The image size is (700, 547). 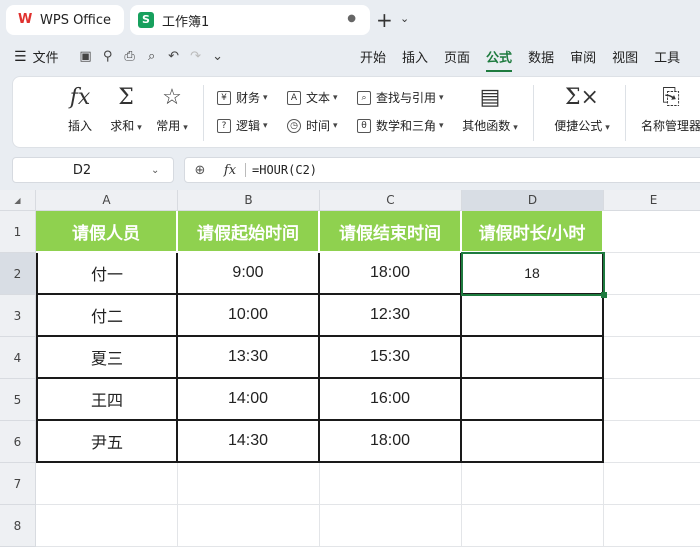 I want to click on more-functions-button: ▤ 其他函数 ▾, so click(x=490, y=108).